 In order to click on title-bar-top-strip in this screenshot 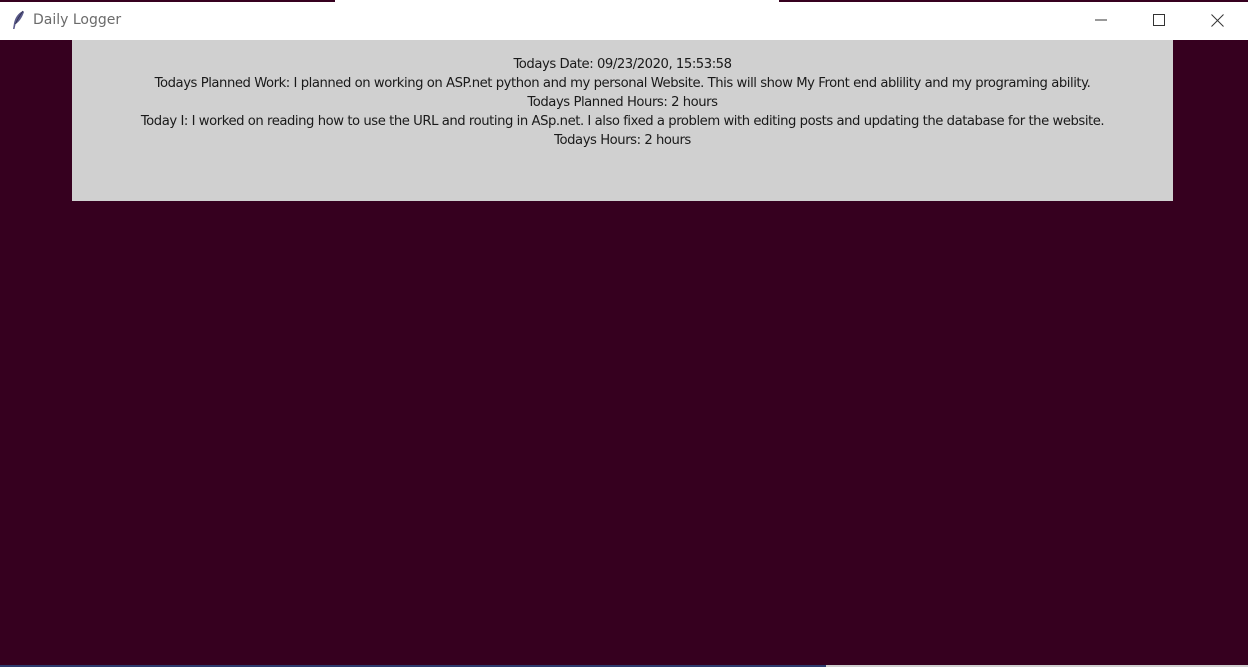, I will do `click(624, 1)`.